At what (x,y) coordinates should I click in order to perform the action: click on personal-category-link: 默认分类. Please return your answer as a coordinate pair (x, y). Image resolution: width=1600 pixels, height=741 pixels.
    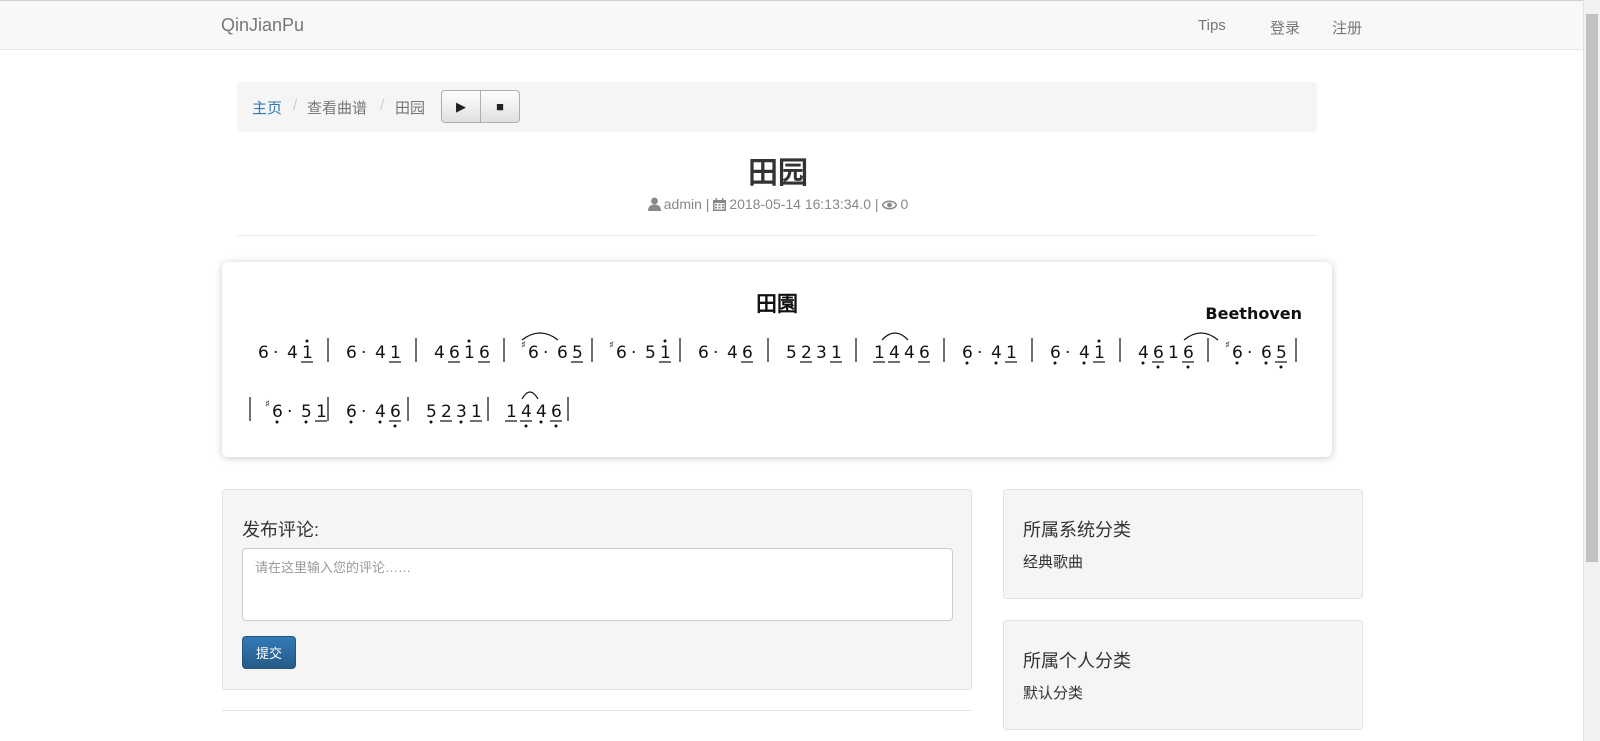
    Looking at the image, I should click on (1053, 692).